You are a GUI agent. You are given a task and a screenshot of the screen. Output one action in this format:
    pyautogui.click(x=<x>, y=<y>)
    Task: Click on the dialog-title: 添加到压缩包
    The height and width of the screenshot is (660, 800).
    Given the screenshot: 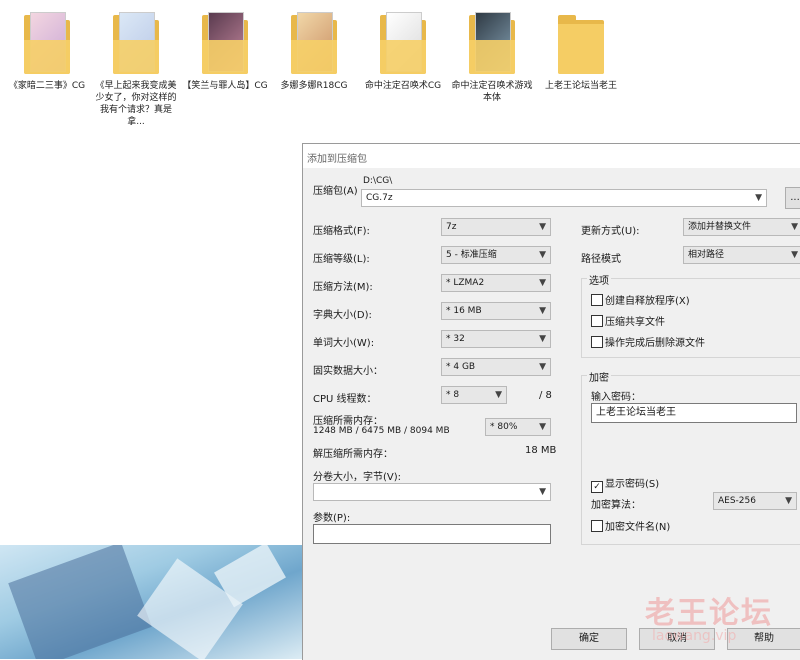 What is the action you would take?
    pyautogui.click(x=337, y=159)
    